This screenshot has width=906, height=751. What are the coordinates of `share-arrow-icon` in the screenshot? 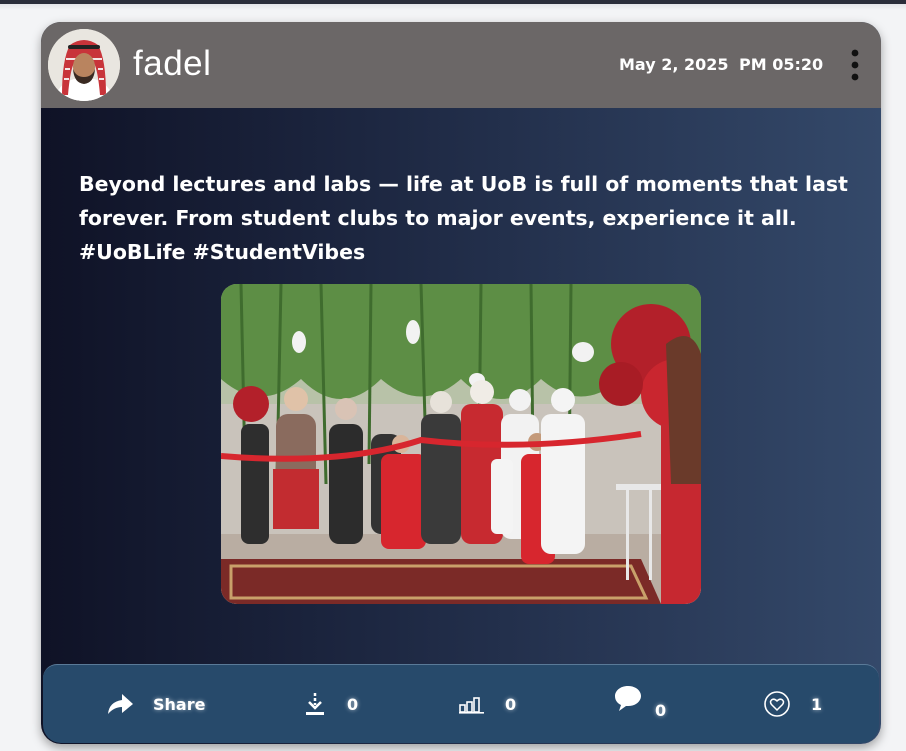 It's located at (120, 704).